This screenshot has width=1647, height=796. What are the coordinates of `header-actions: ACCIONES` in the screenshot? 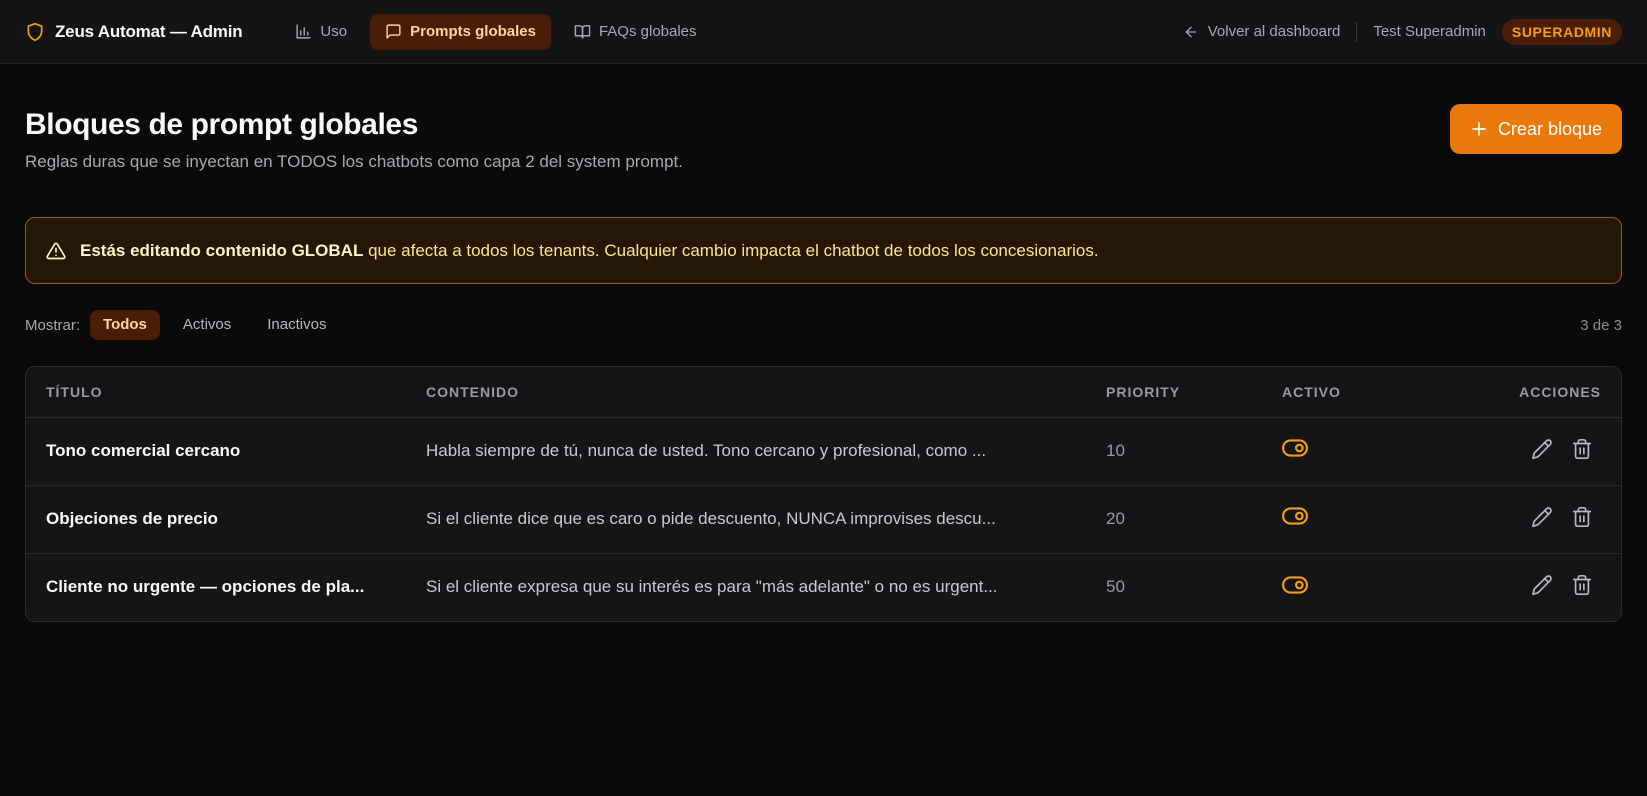 It's located at (1511, 392).